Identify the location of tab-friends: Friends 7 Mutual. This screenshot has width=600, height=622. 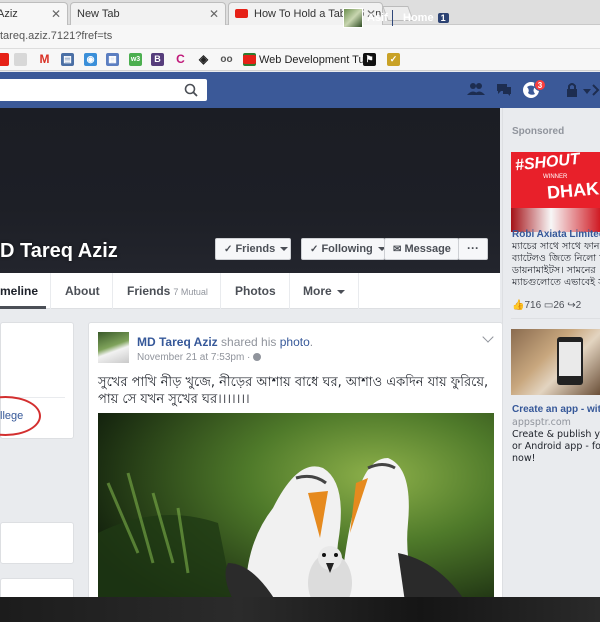
(167, 291).